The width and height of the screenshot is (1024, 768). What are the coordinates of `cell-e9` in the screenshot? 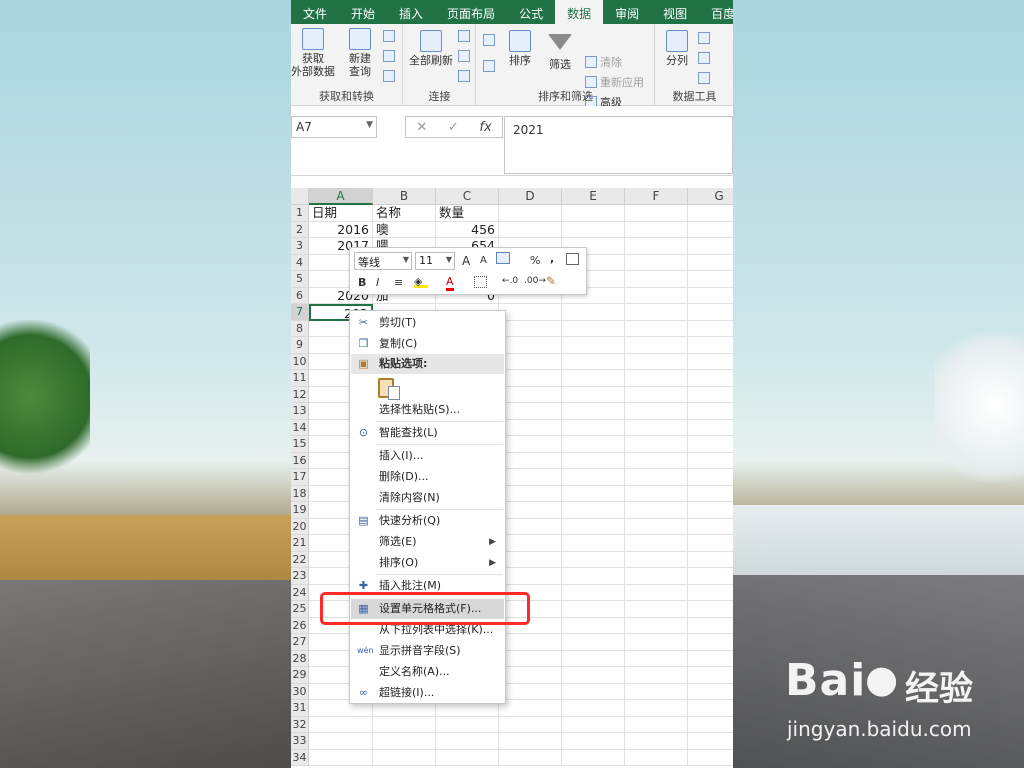 It's located at (593, 345).